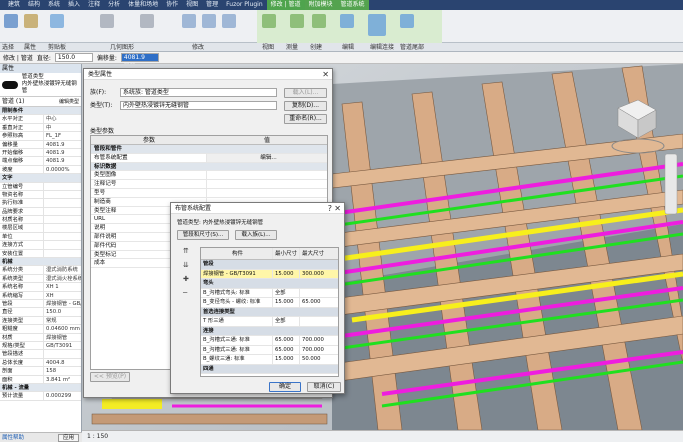 This screenshot has height=442, width=683. What do you see at coordinates (62, 311) in the screenshot?
I see `property-value: 150.0` at bounding box center [62, 311].